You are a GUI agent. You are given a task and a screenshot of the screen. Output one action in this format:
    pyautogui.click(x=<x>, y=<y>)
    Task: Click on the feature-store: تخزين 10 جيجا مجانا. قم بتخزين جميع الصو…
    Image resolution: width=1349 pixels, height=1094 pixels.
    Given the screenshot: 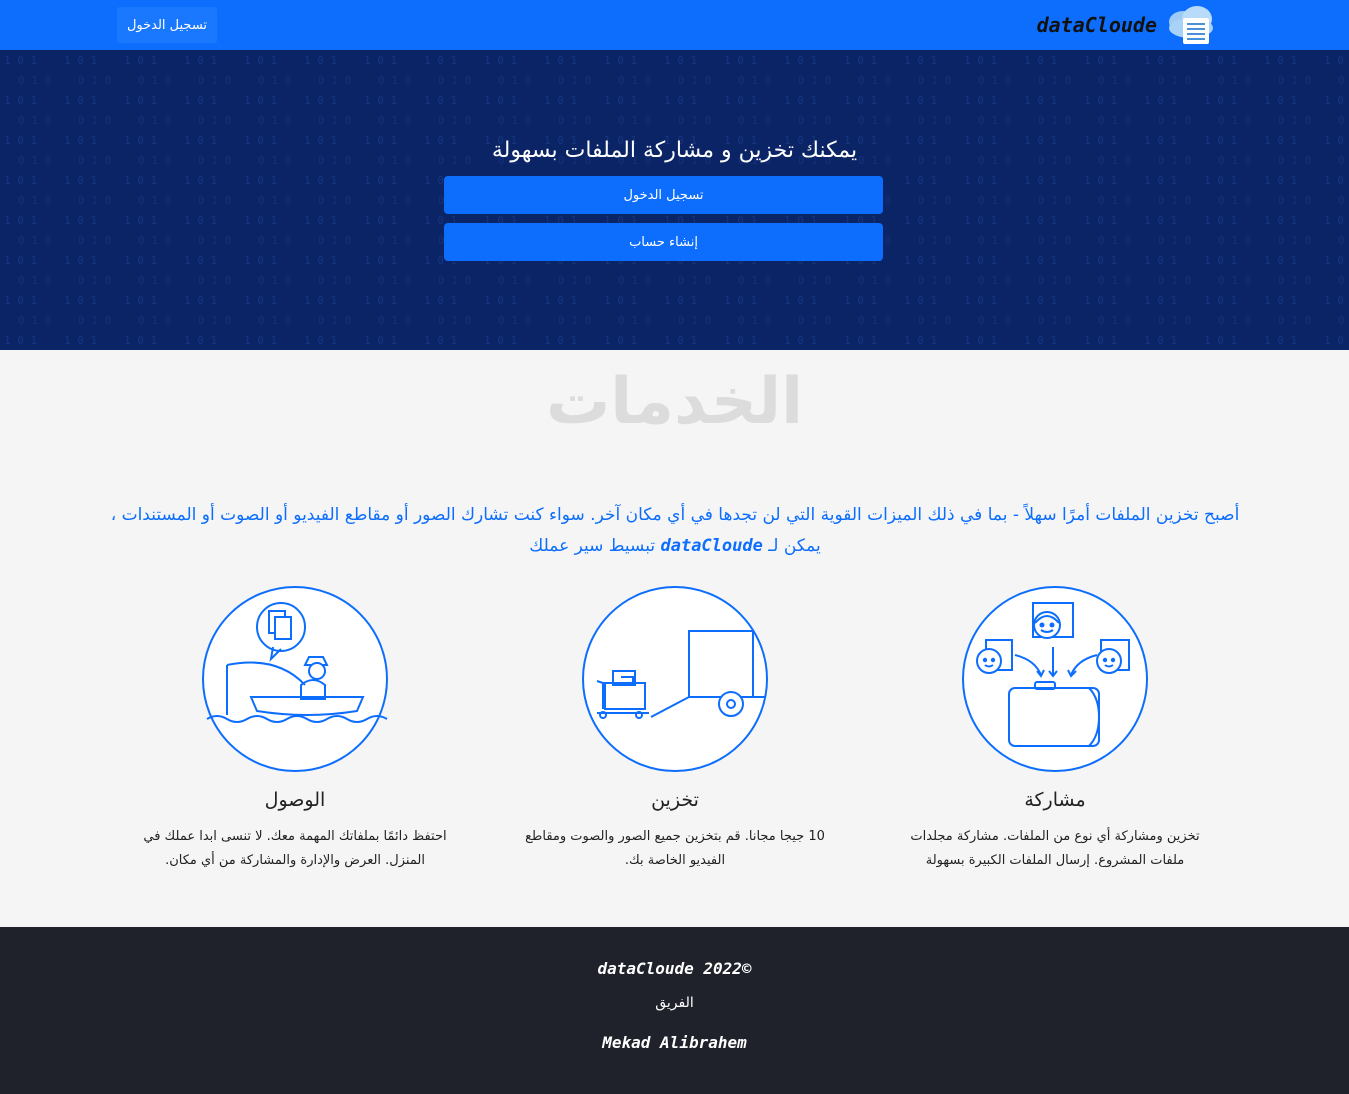 What is the action you would take?
    pyautogui.click(x=675, y=729)
    